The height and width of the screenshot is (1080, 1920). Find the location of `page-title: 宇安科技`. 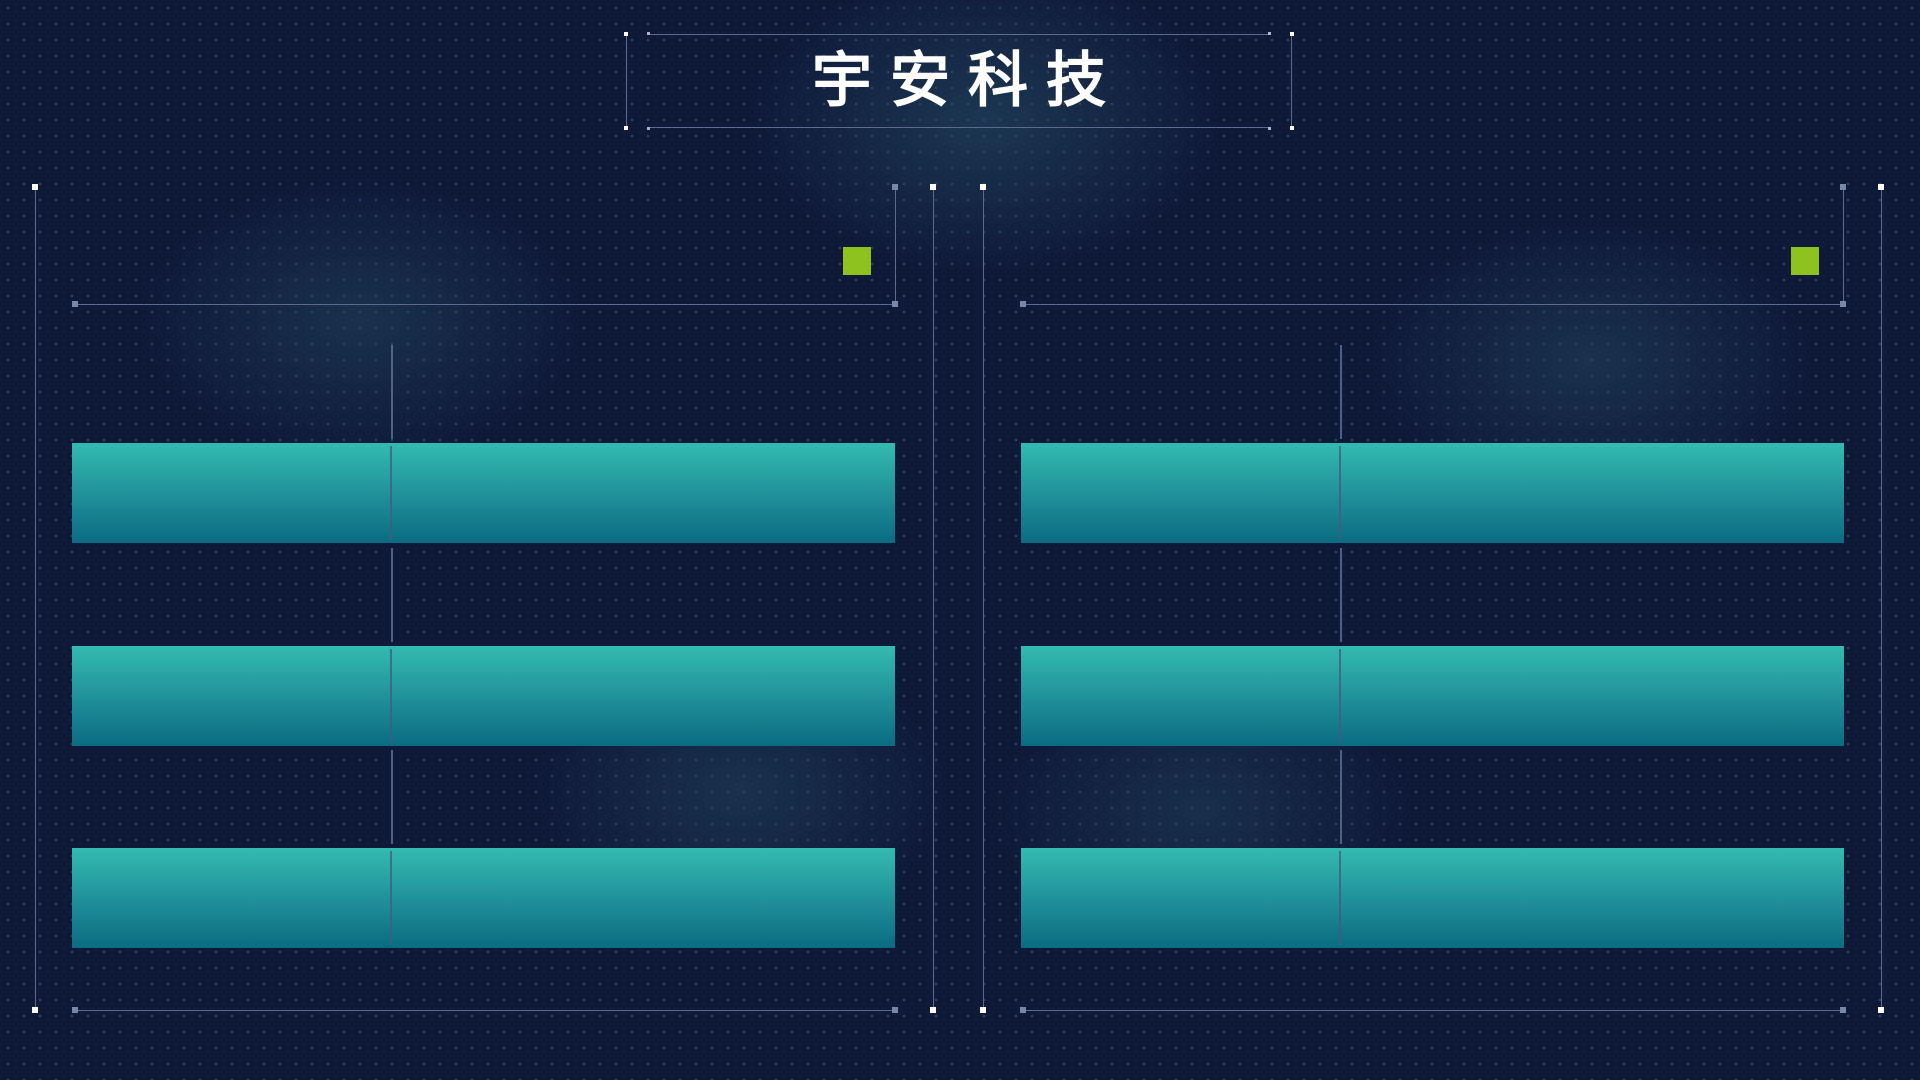

page-title: 宇安科技 is located at coordinates (968, 81).